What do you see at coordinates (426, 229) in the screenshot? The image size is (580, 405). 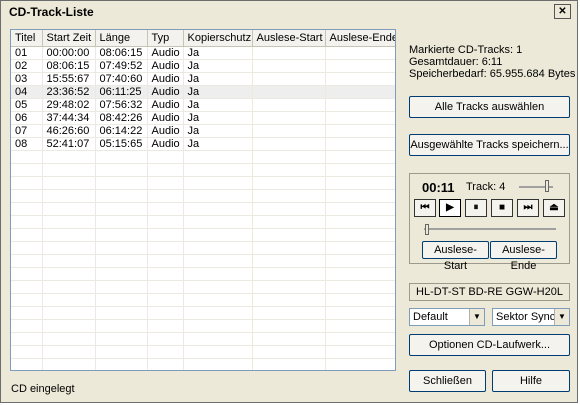 I see `position-slider-thumb` at bounding box center [426, 229].